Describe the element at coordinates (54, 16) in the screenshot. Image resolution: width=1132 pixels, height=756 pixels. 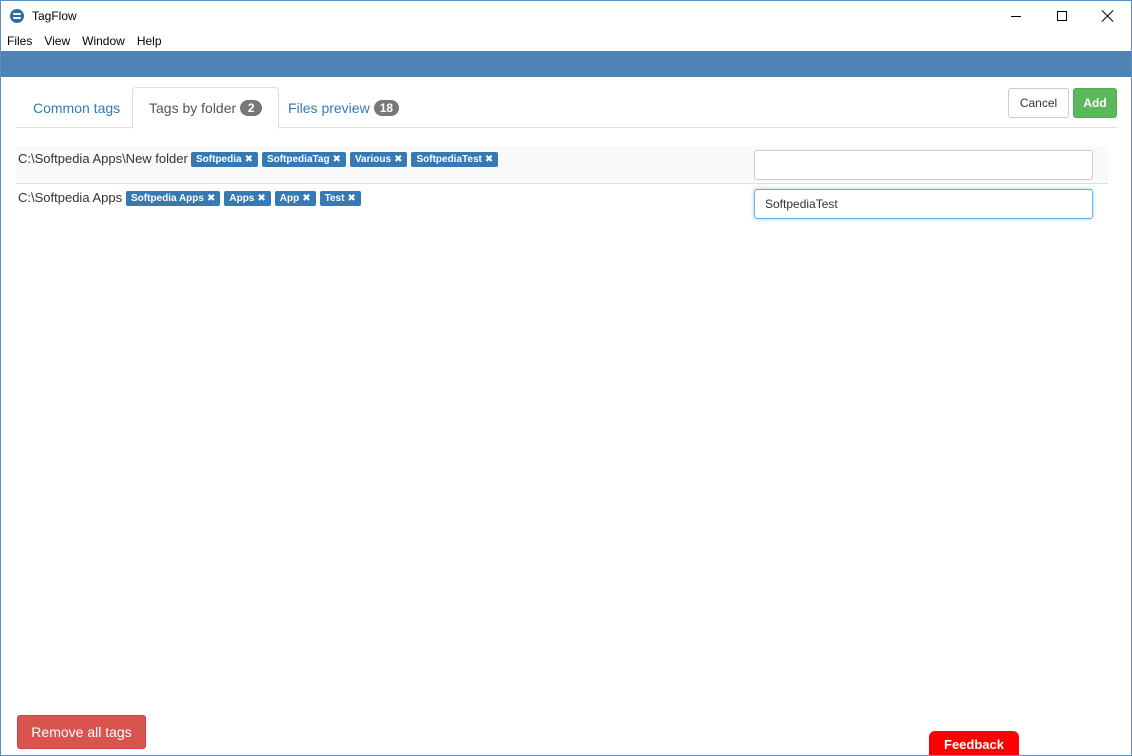
I see `window-title: TagFlow` at that location.